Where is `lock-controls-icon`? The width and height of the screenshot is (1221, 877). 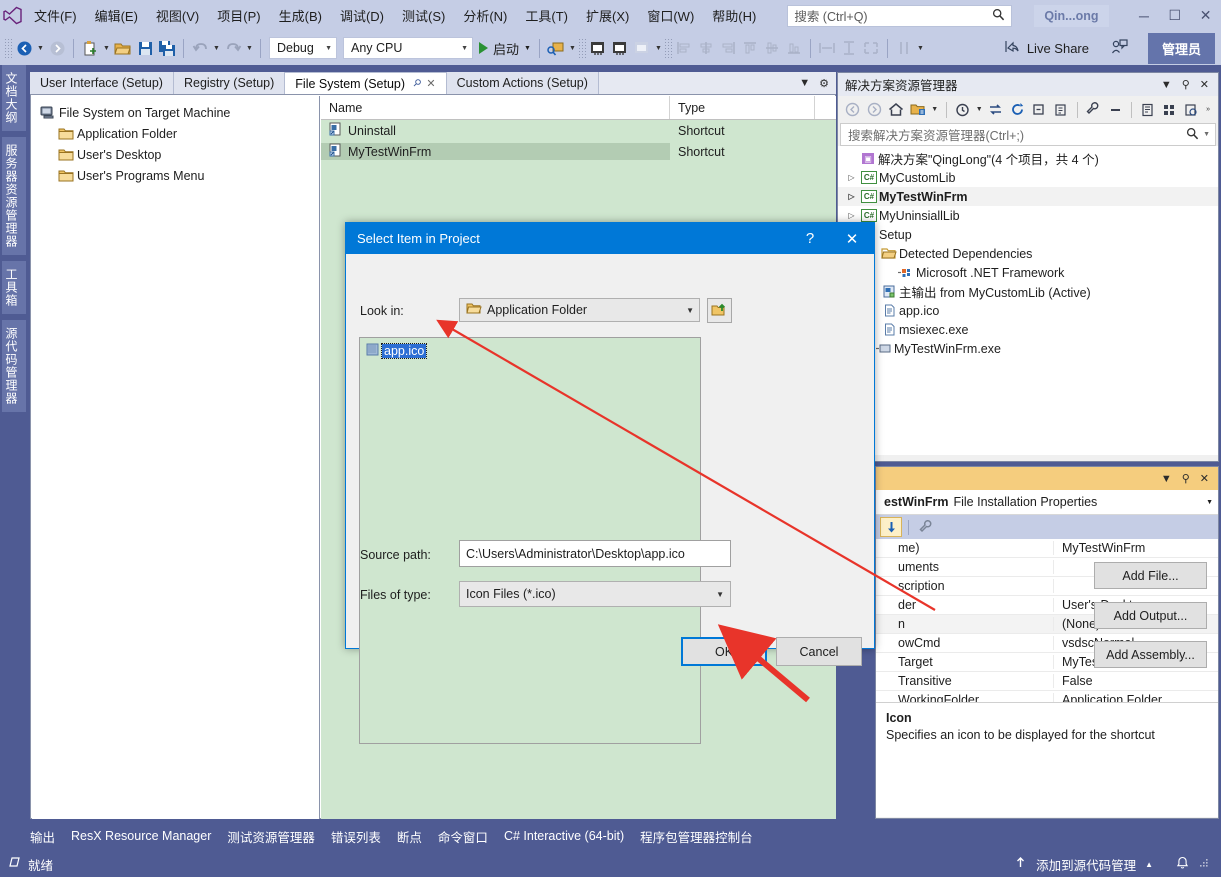 lock-controls-icon is located at coordinates (620, 48).